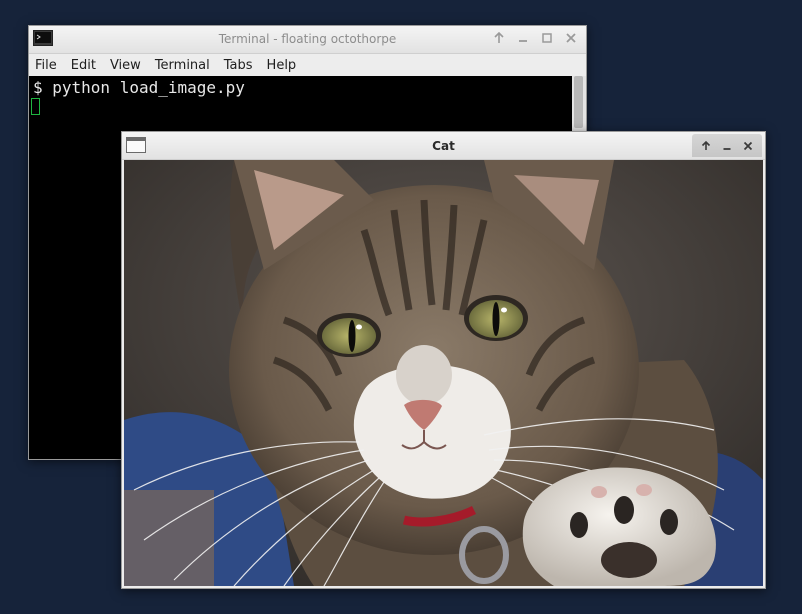 This screenshot has height=614, width=802. Describe the element at coordinates (238, 65) in the screenshot. I see `menu-tabs: Tabs` at that location.